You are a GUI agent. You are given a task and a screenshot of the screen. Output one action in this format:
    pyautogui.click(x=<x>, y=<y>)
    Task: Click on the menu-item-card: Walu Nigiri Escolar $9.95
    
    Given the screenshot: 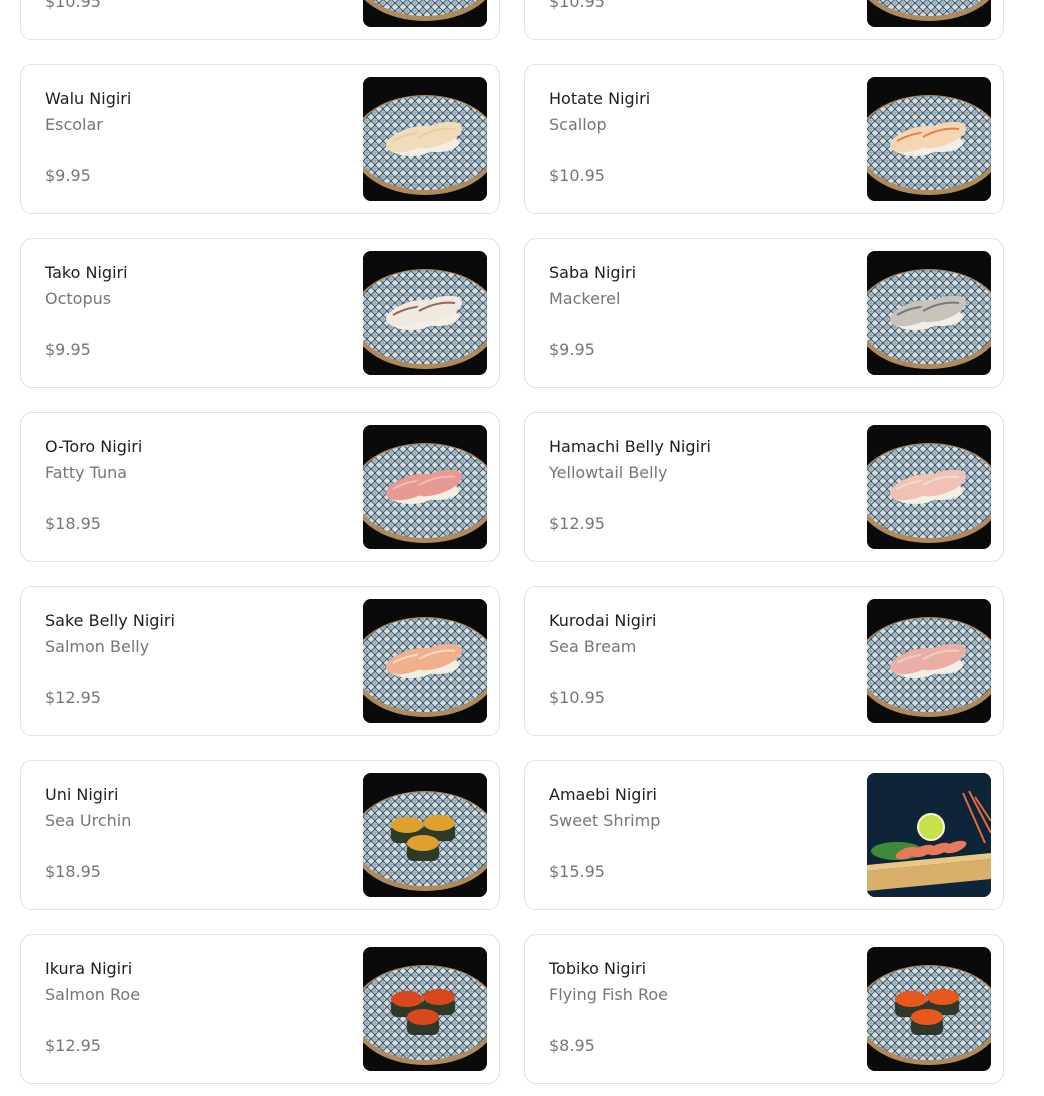 What is the action you would take?
    pyautogui.click(x=260, y=139)
    